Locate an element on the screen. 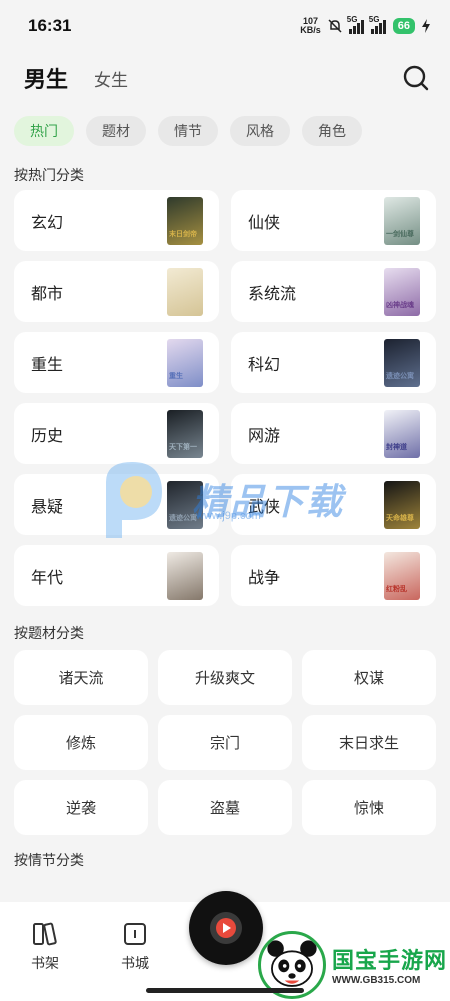  book-cover-title: 一剑仙尊 is located at coordinates (400, 233).